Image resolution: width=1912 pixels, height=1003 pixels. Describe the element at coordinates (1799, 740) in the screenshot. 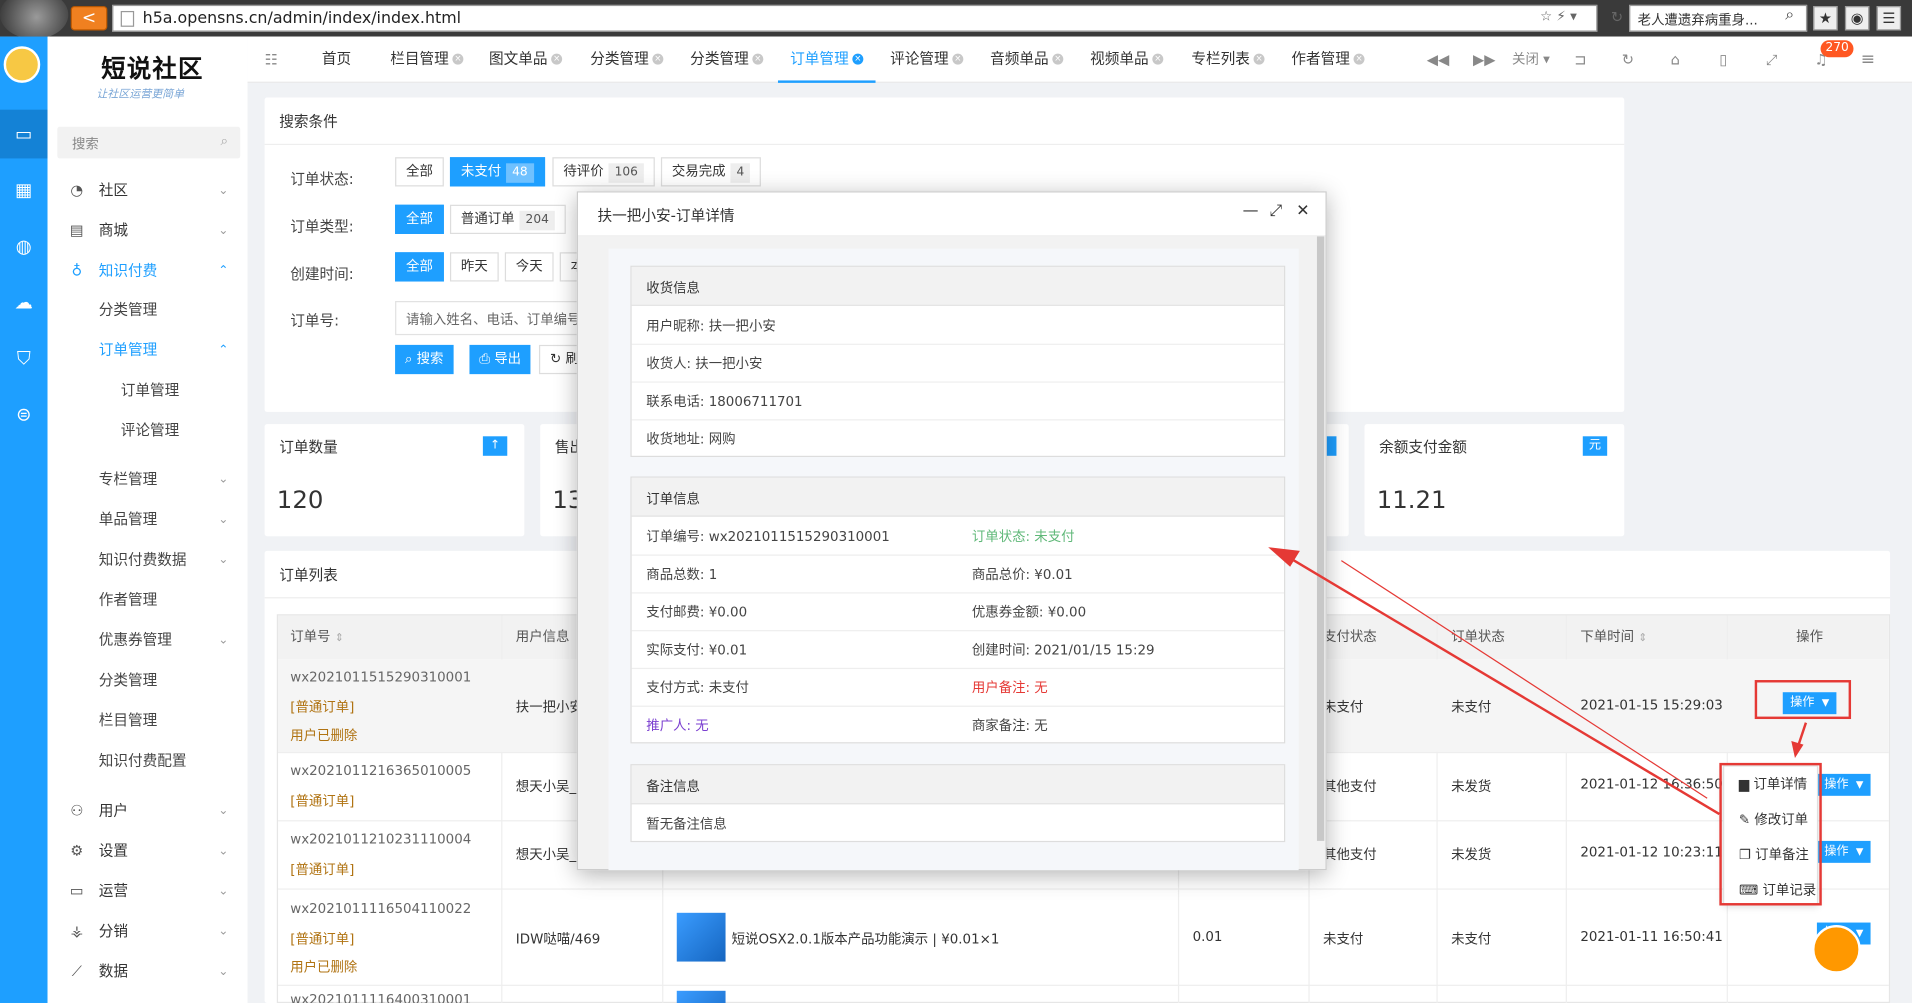

I see `annotation-arrow-small` at that location.